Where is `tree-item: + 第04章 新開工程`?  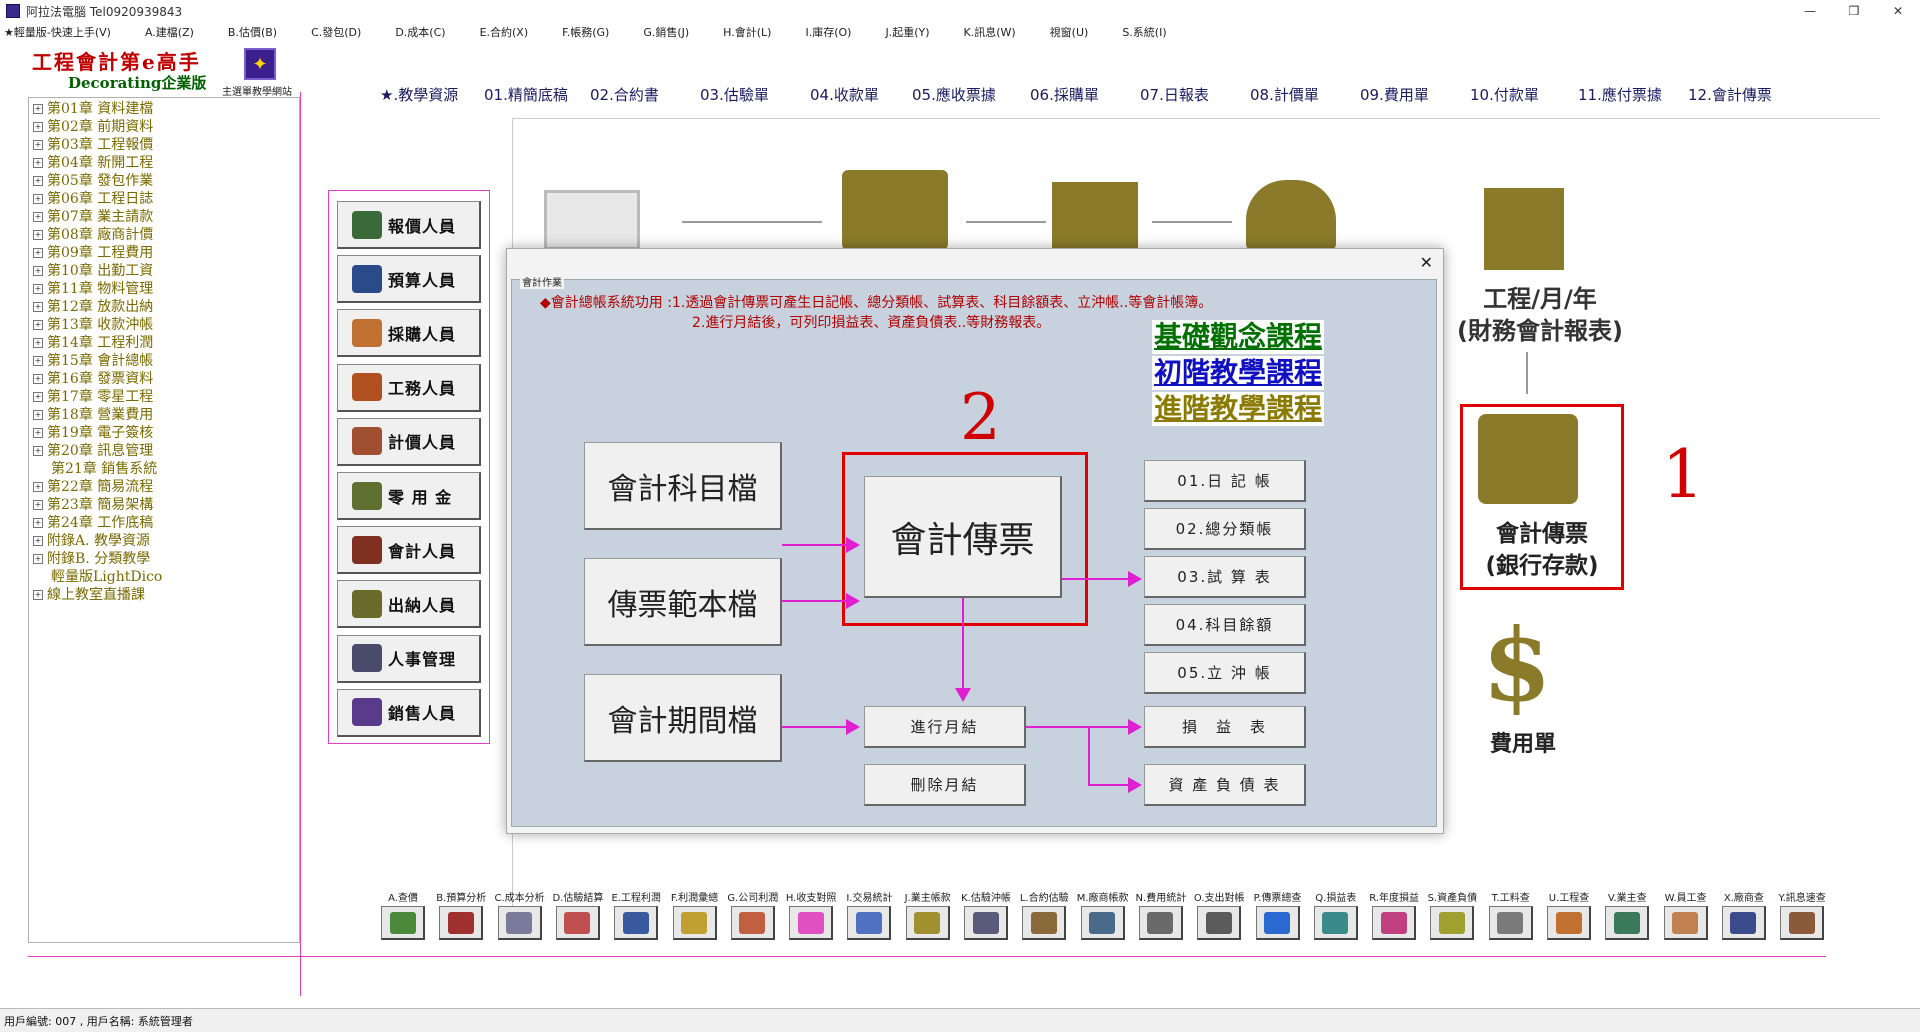 tree-item: + 第04章 新開工程 is located at coordinates (164, 163).